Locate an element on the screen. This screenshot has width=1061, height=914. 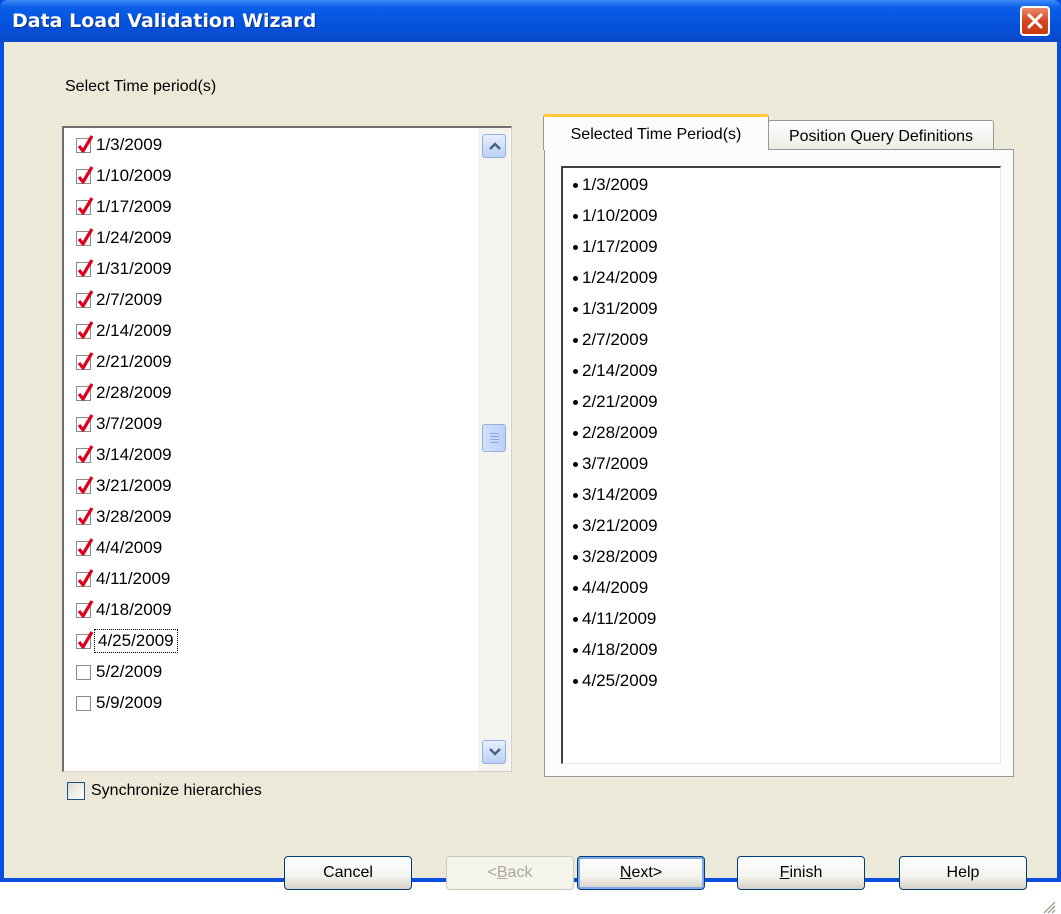
selected-period-label: 2/14/2009 is located at coordinates (620, 370).